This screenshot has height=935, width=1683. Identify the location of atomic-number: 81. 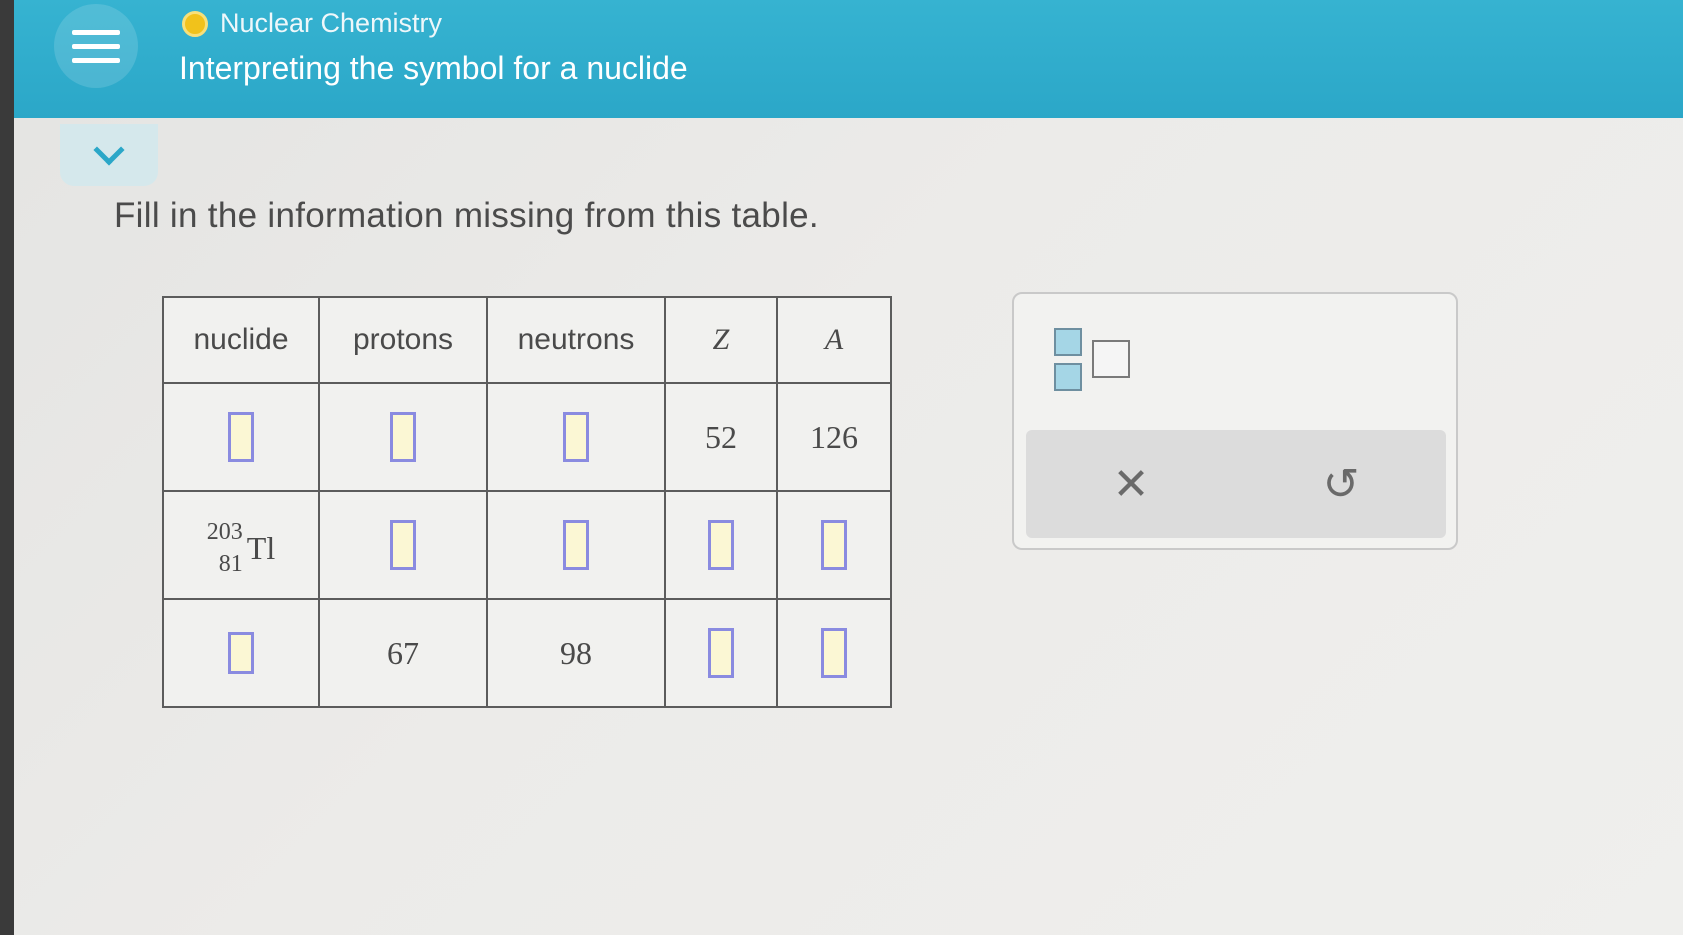
(230, 564).